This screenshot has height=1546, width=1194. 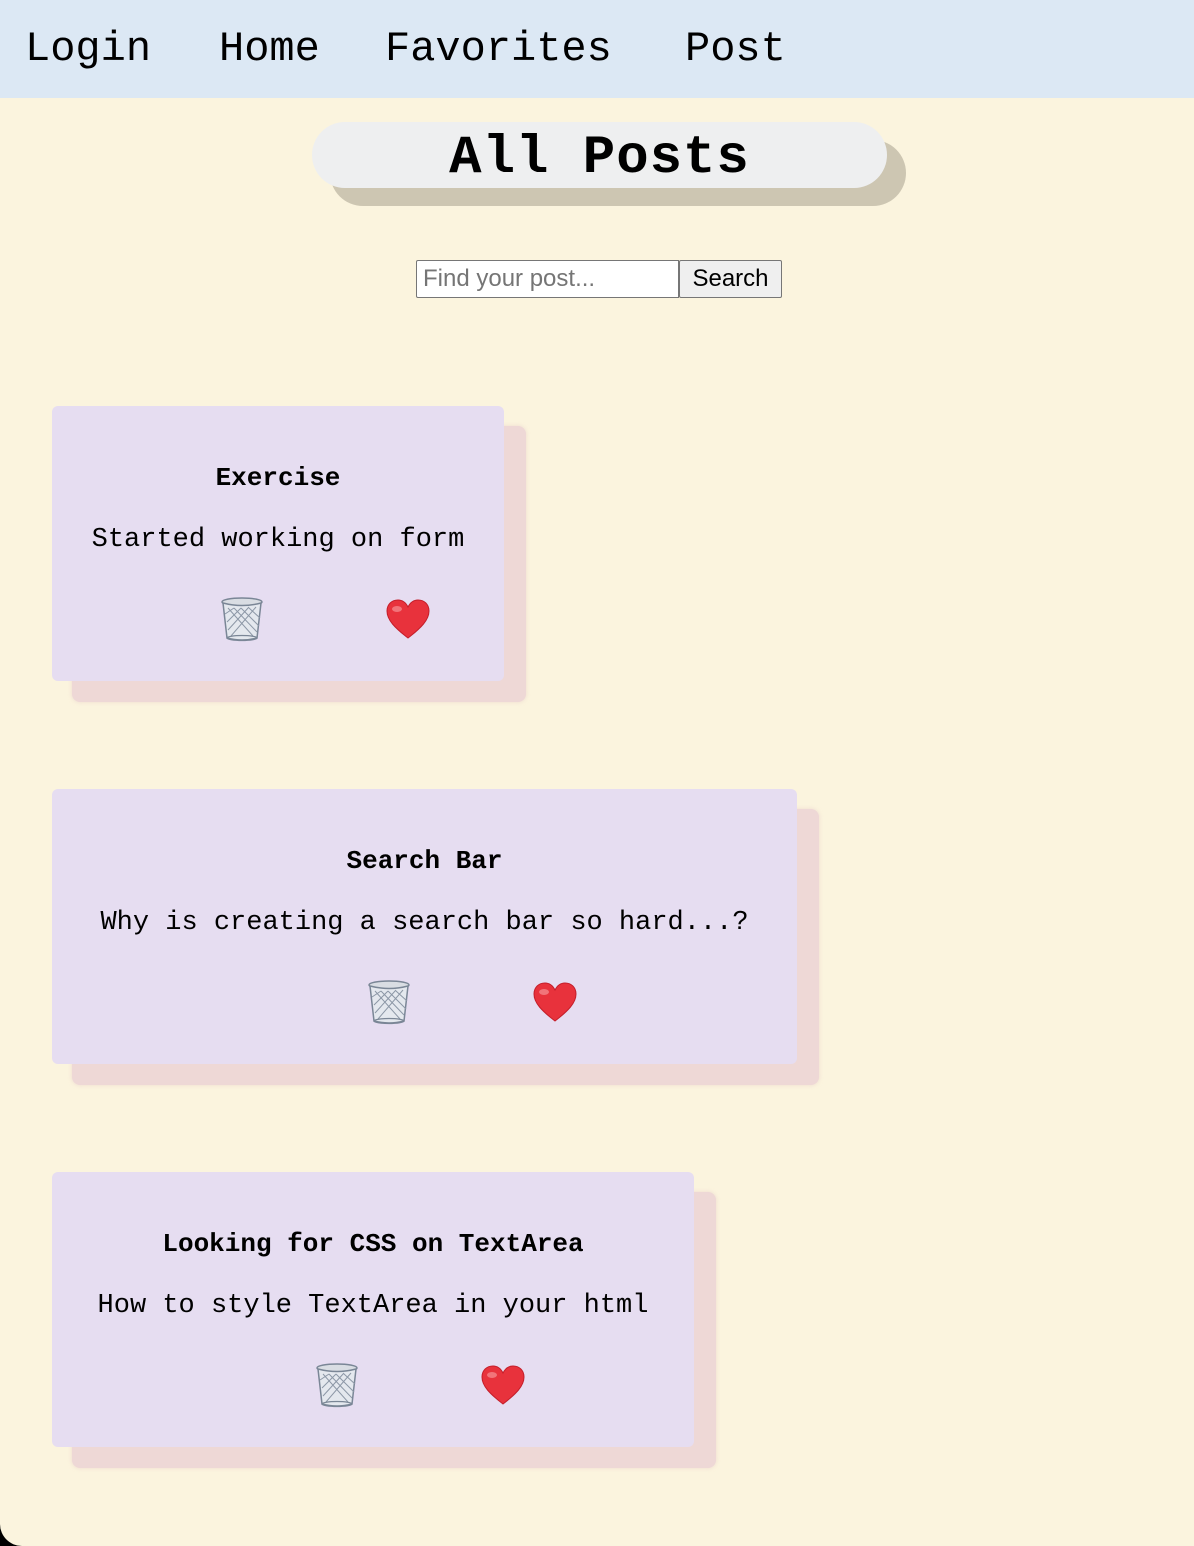 I want to click on navbar: Login Home Favorites Post, so click(x=597, y=49).